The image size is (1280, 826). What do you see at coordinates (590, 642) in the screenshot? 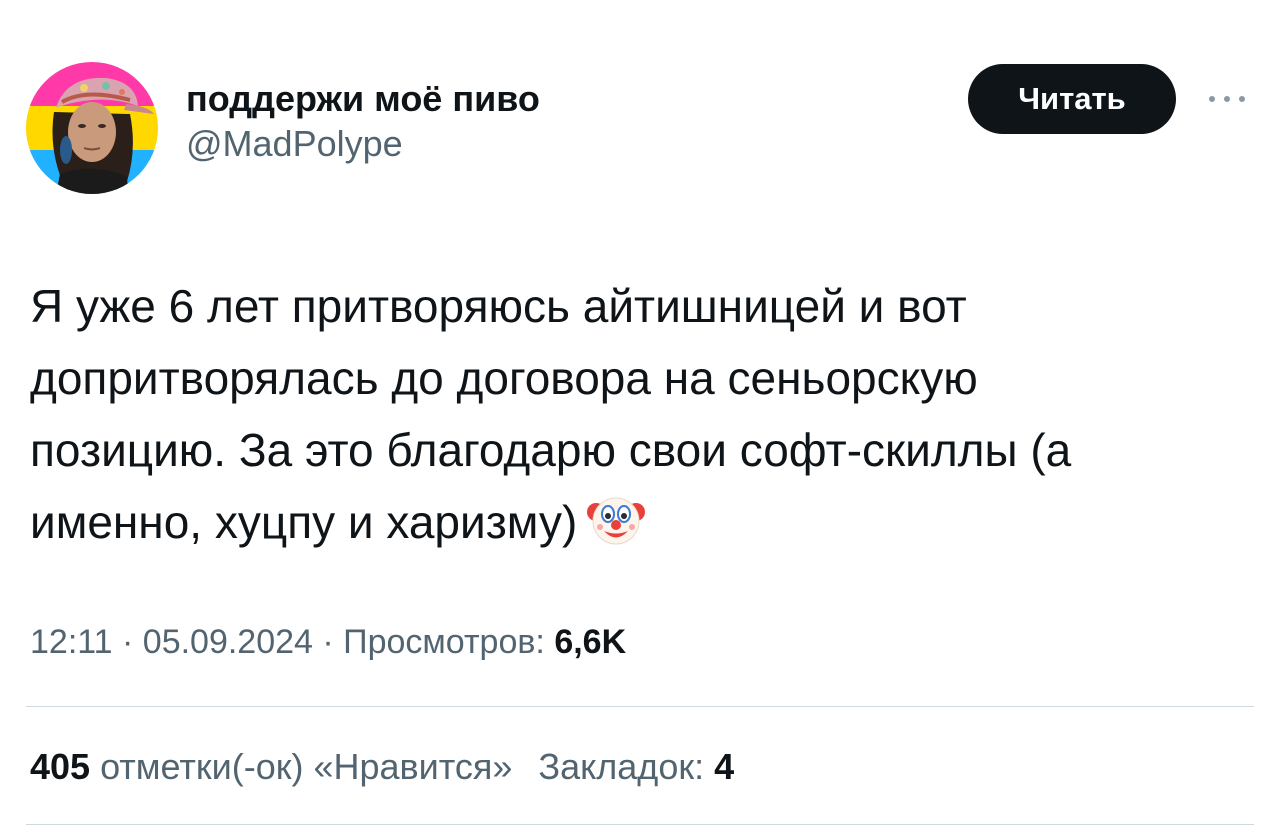
I see `views-count: 6,6K` at bounding box center [590, 642].